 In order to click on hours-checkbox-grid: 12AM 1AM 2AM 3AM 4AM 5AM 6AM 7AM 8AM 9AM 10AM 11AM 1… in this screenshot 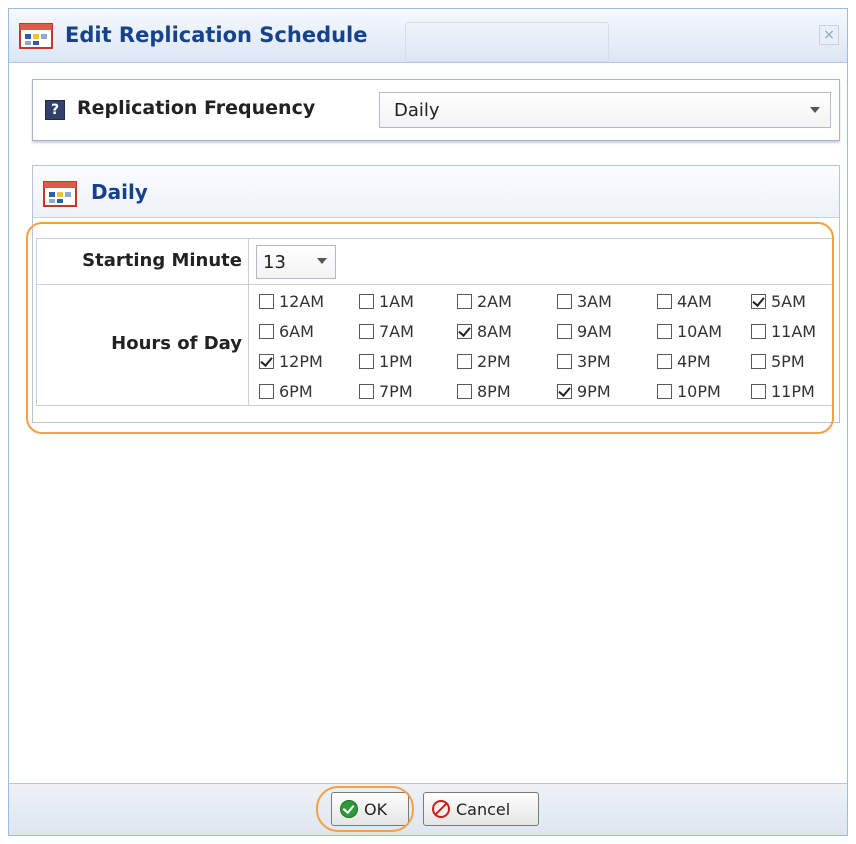, I will do `click(547, 346)`.